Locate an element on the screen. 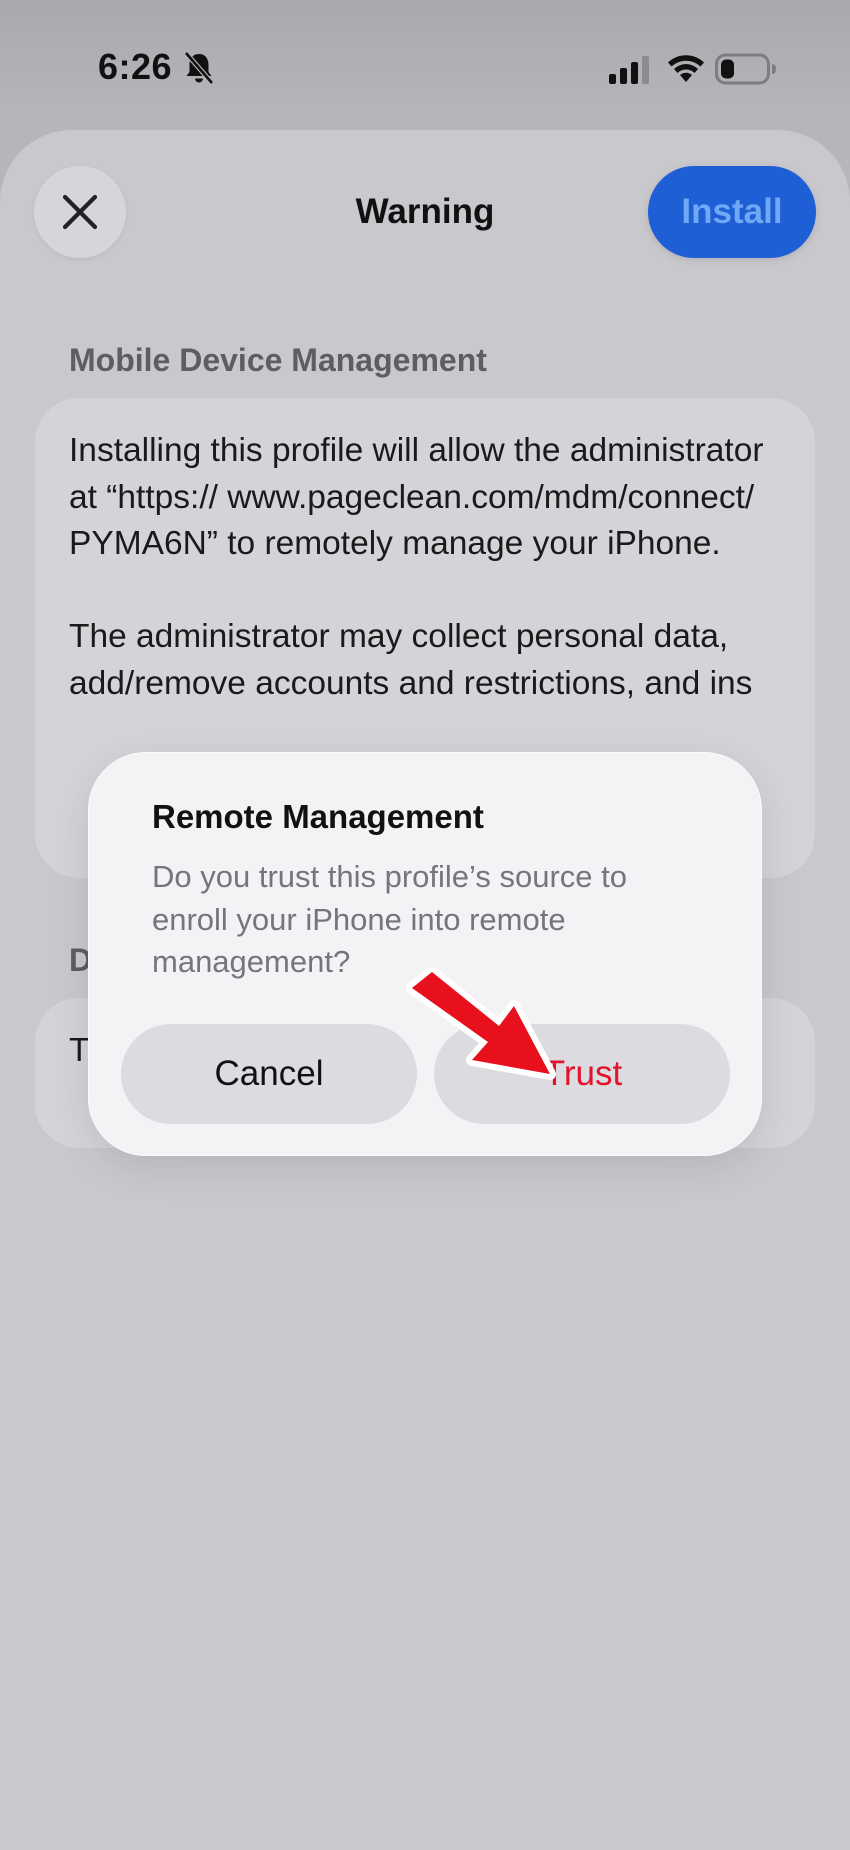 This screenshot has height=1850, width=850. cellular-signal-icon is located at coordinates (629, 70).